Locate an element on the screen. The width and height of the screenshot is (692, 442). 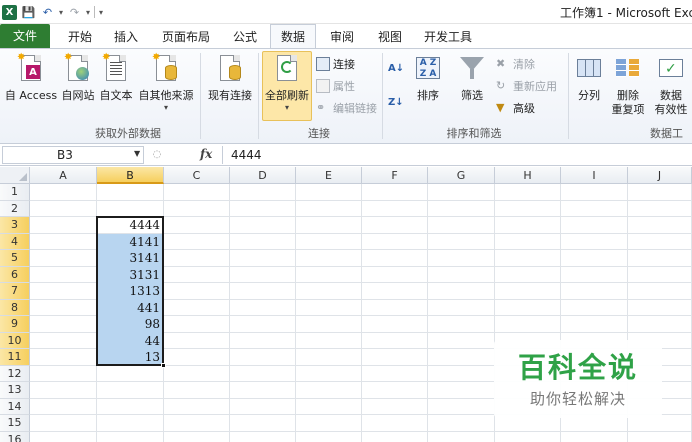
tab-home: 开始 is located at coordinates (80, 37).